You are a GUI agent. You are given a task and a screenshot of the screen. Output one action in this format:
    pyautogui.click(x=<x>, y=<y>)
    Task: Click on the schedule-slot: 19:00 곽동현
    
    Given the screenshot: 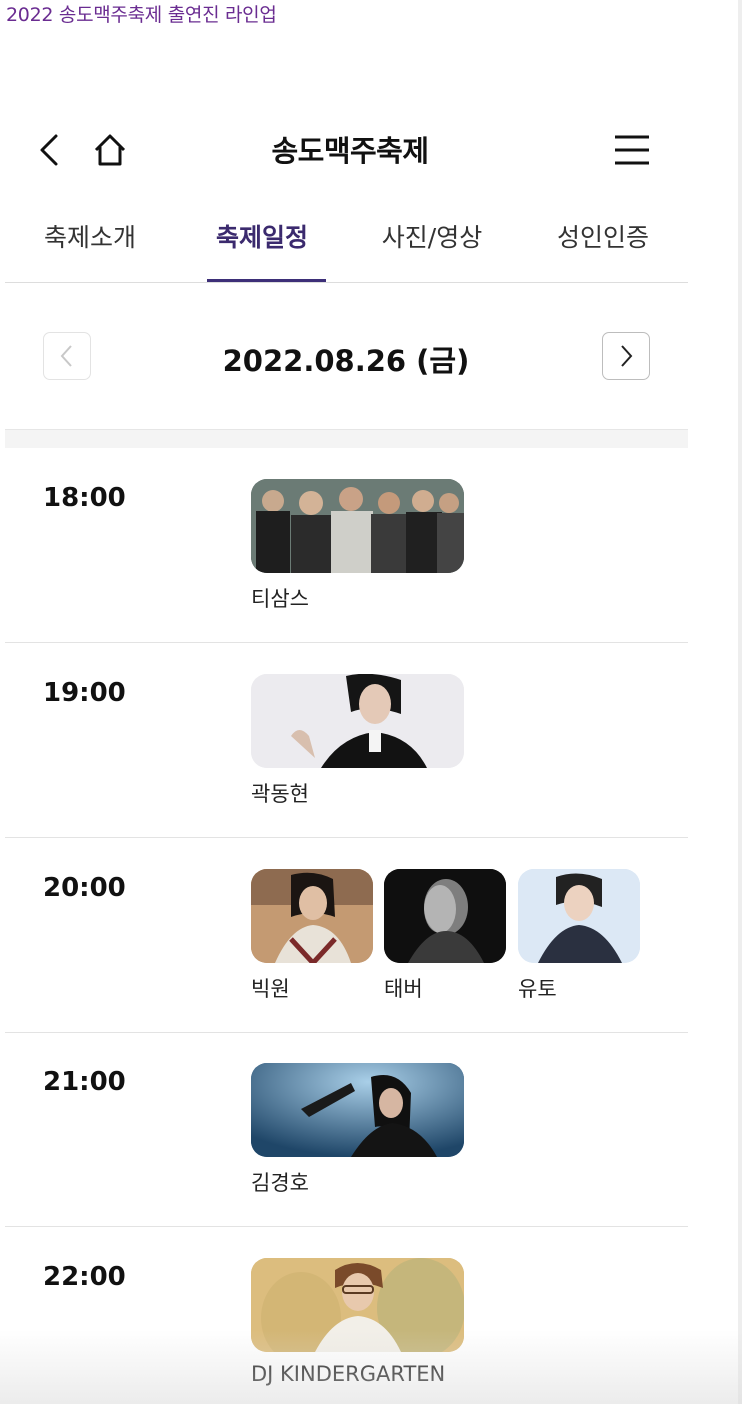 What is the action you would take?
    pyautogui.click(x=346, y=740)
    